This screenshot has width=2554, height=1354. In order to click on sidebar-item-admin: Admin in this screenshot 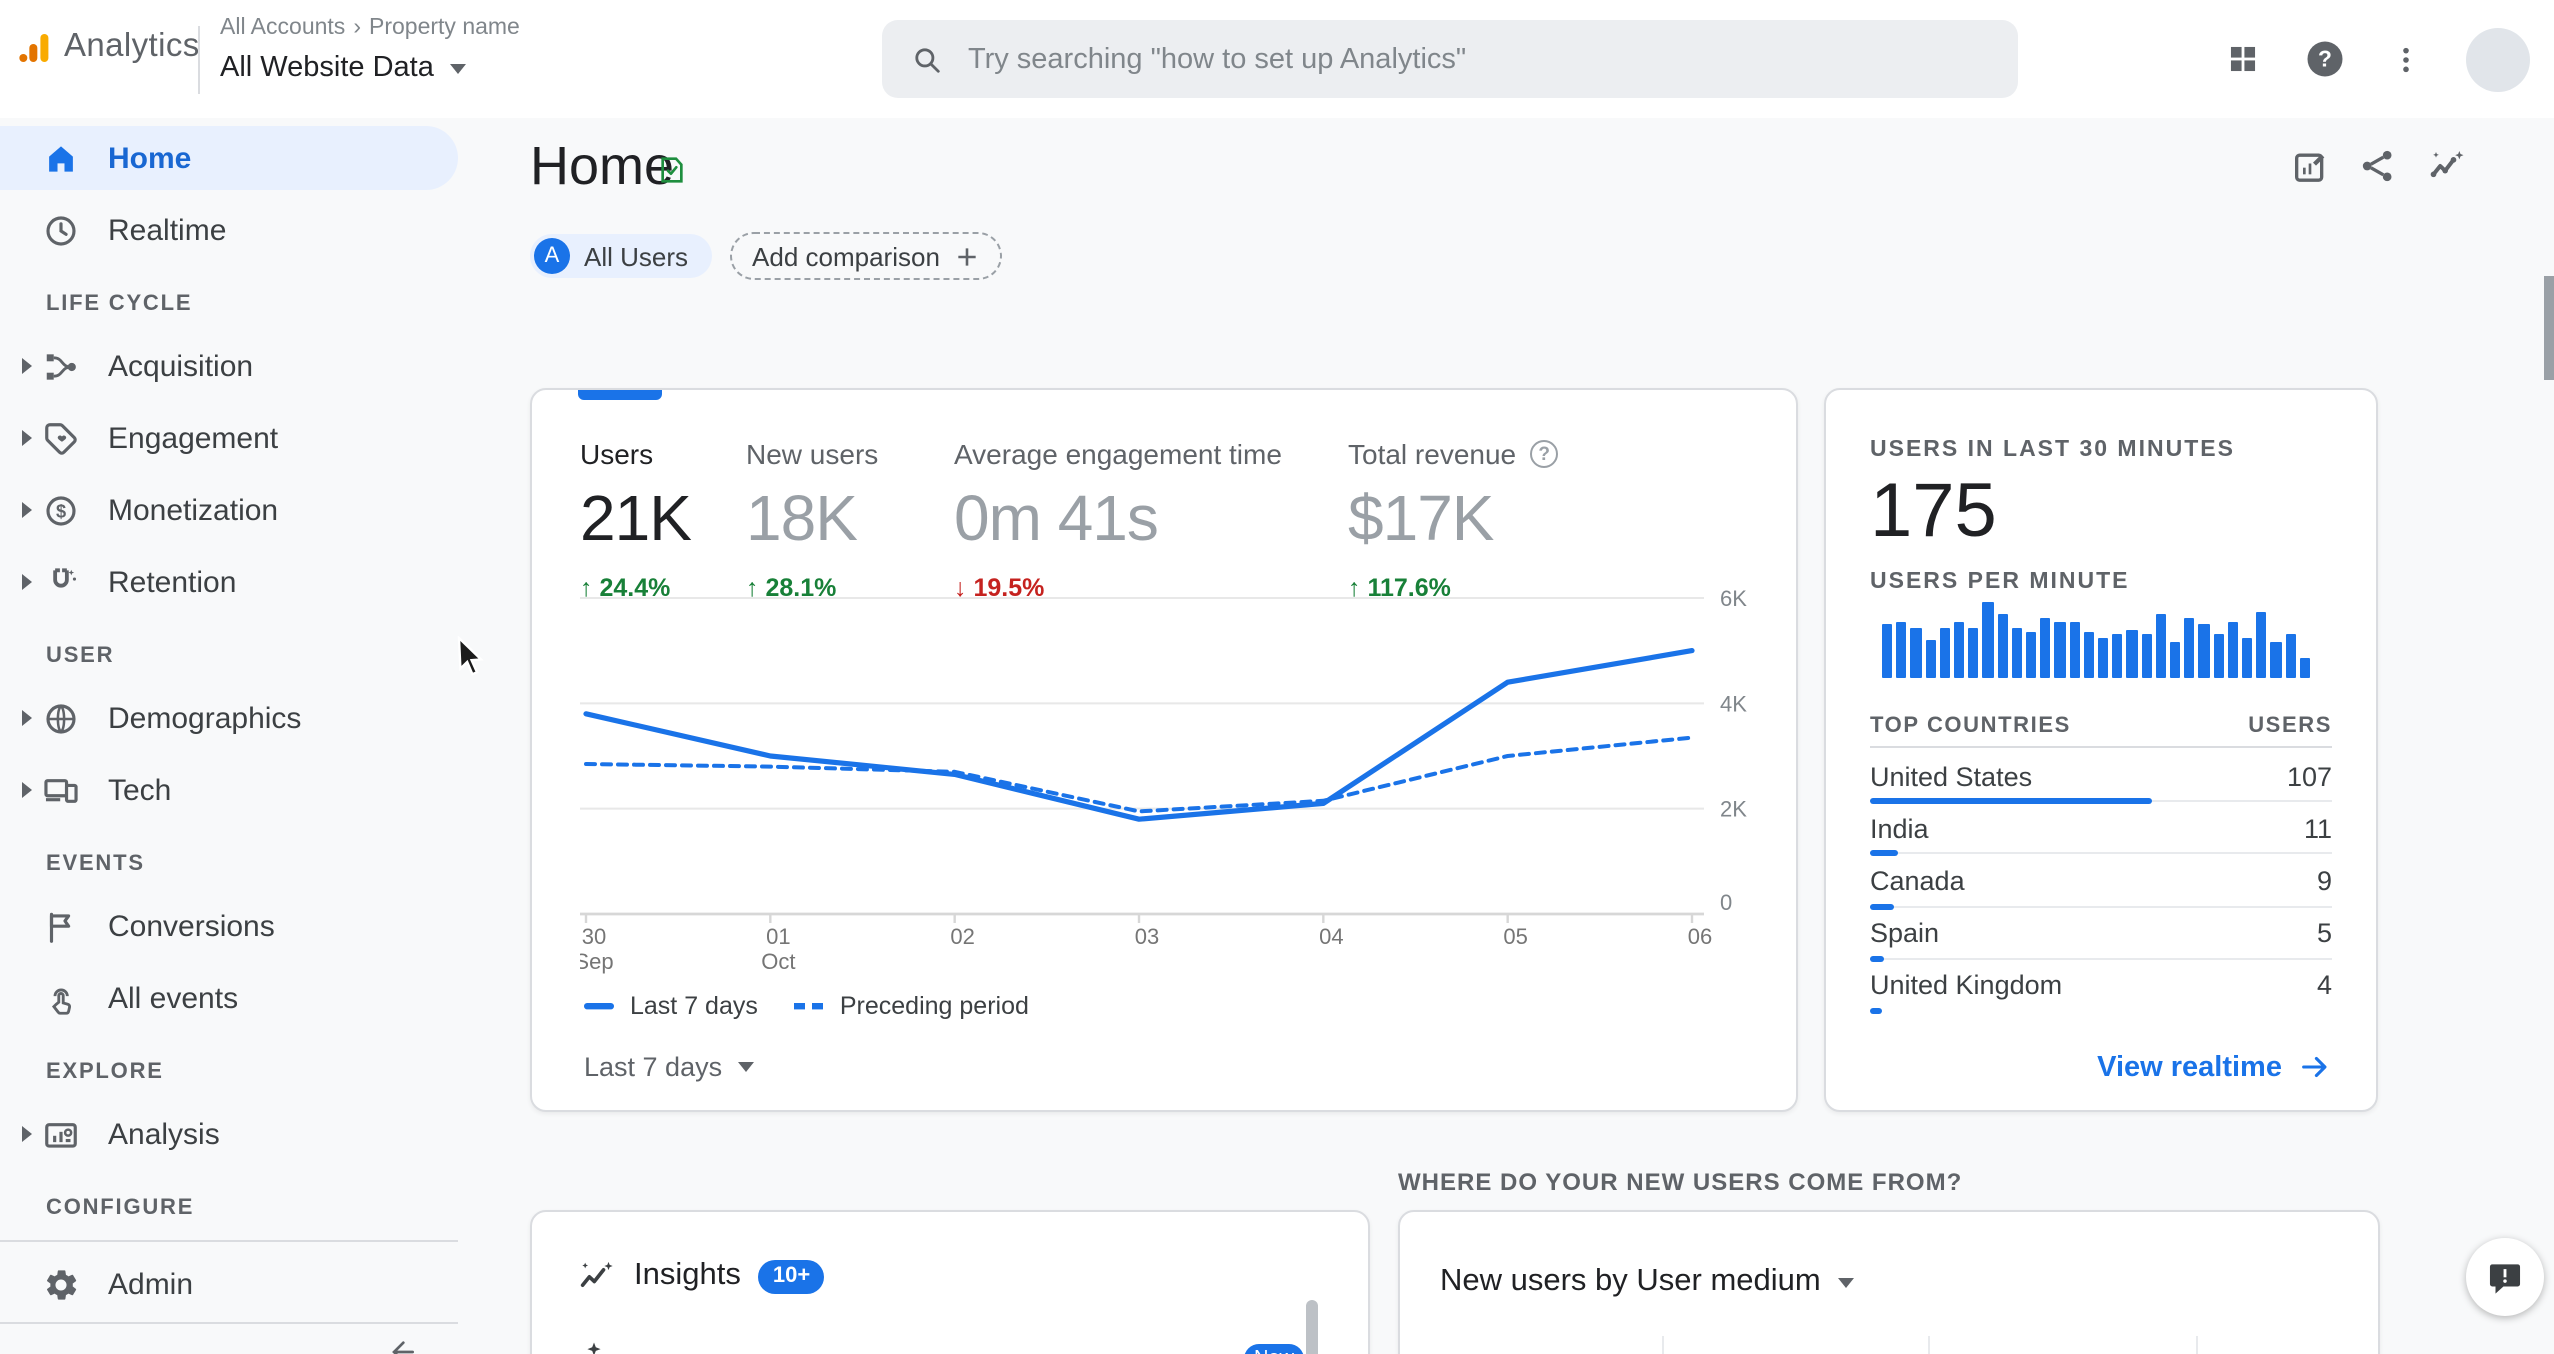, I will do `click(229, 1284)`.